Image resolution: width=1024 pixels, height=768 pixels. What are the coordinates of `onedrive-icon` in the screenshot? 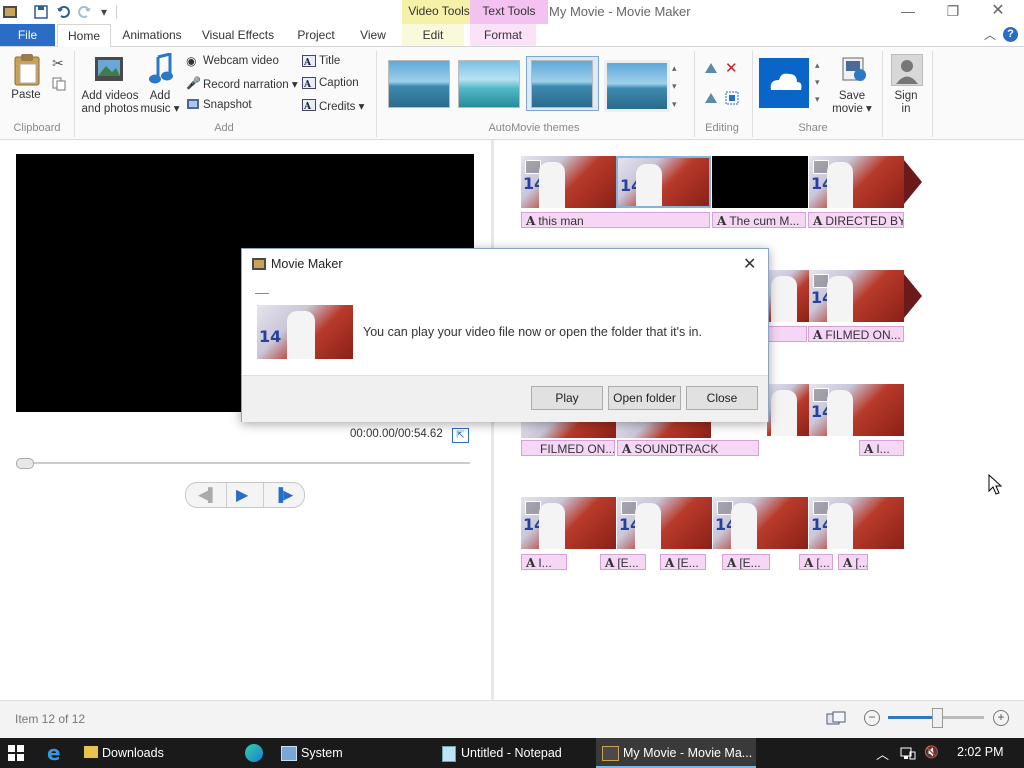 It's located at (784, 83).